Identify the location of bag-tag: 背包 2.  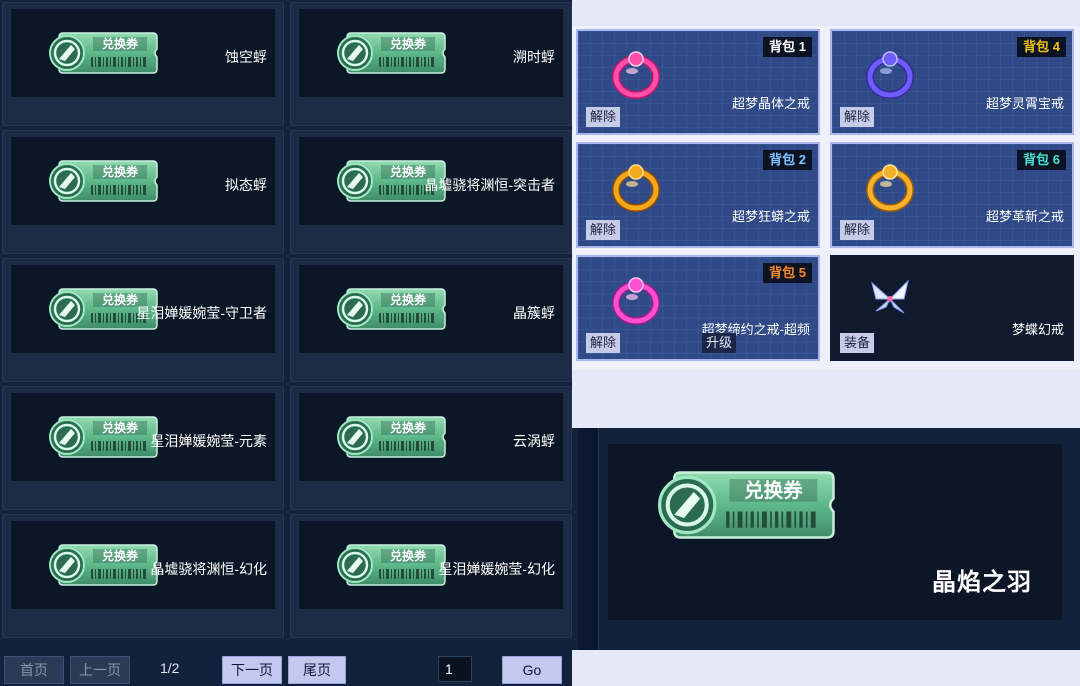
(787, 160).